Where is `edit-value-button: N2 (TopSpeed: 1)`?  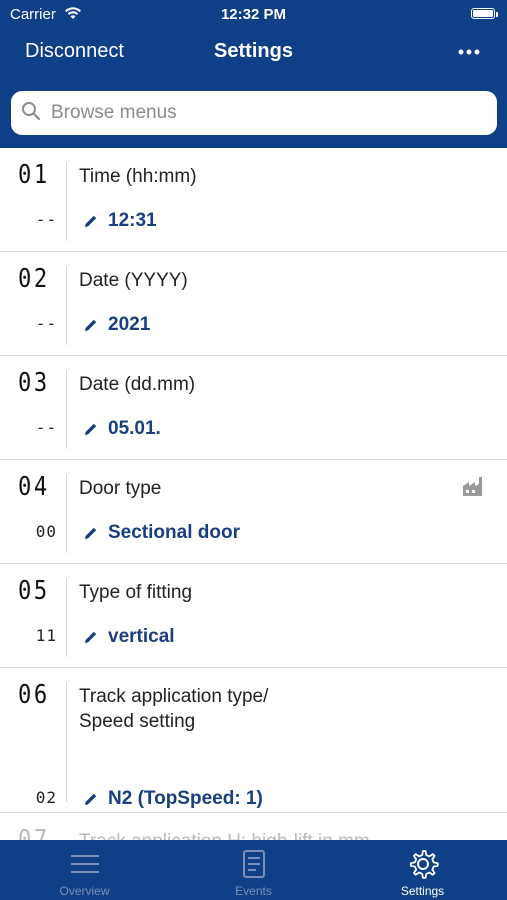 edit-value-button: N2 (TopSpeed: 1) is located at coordinates (173, 799).